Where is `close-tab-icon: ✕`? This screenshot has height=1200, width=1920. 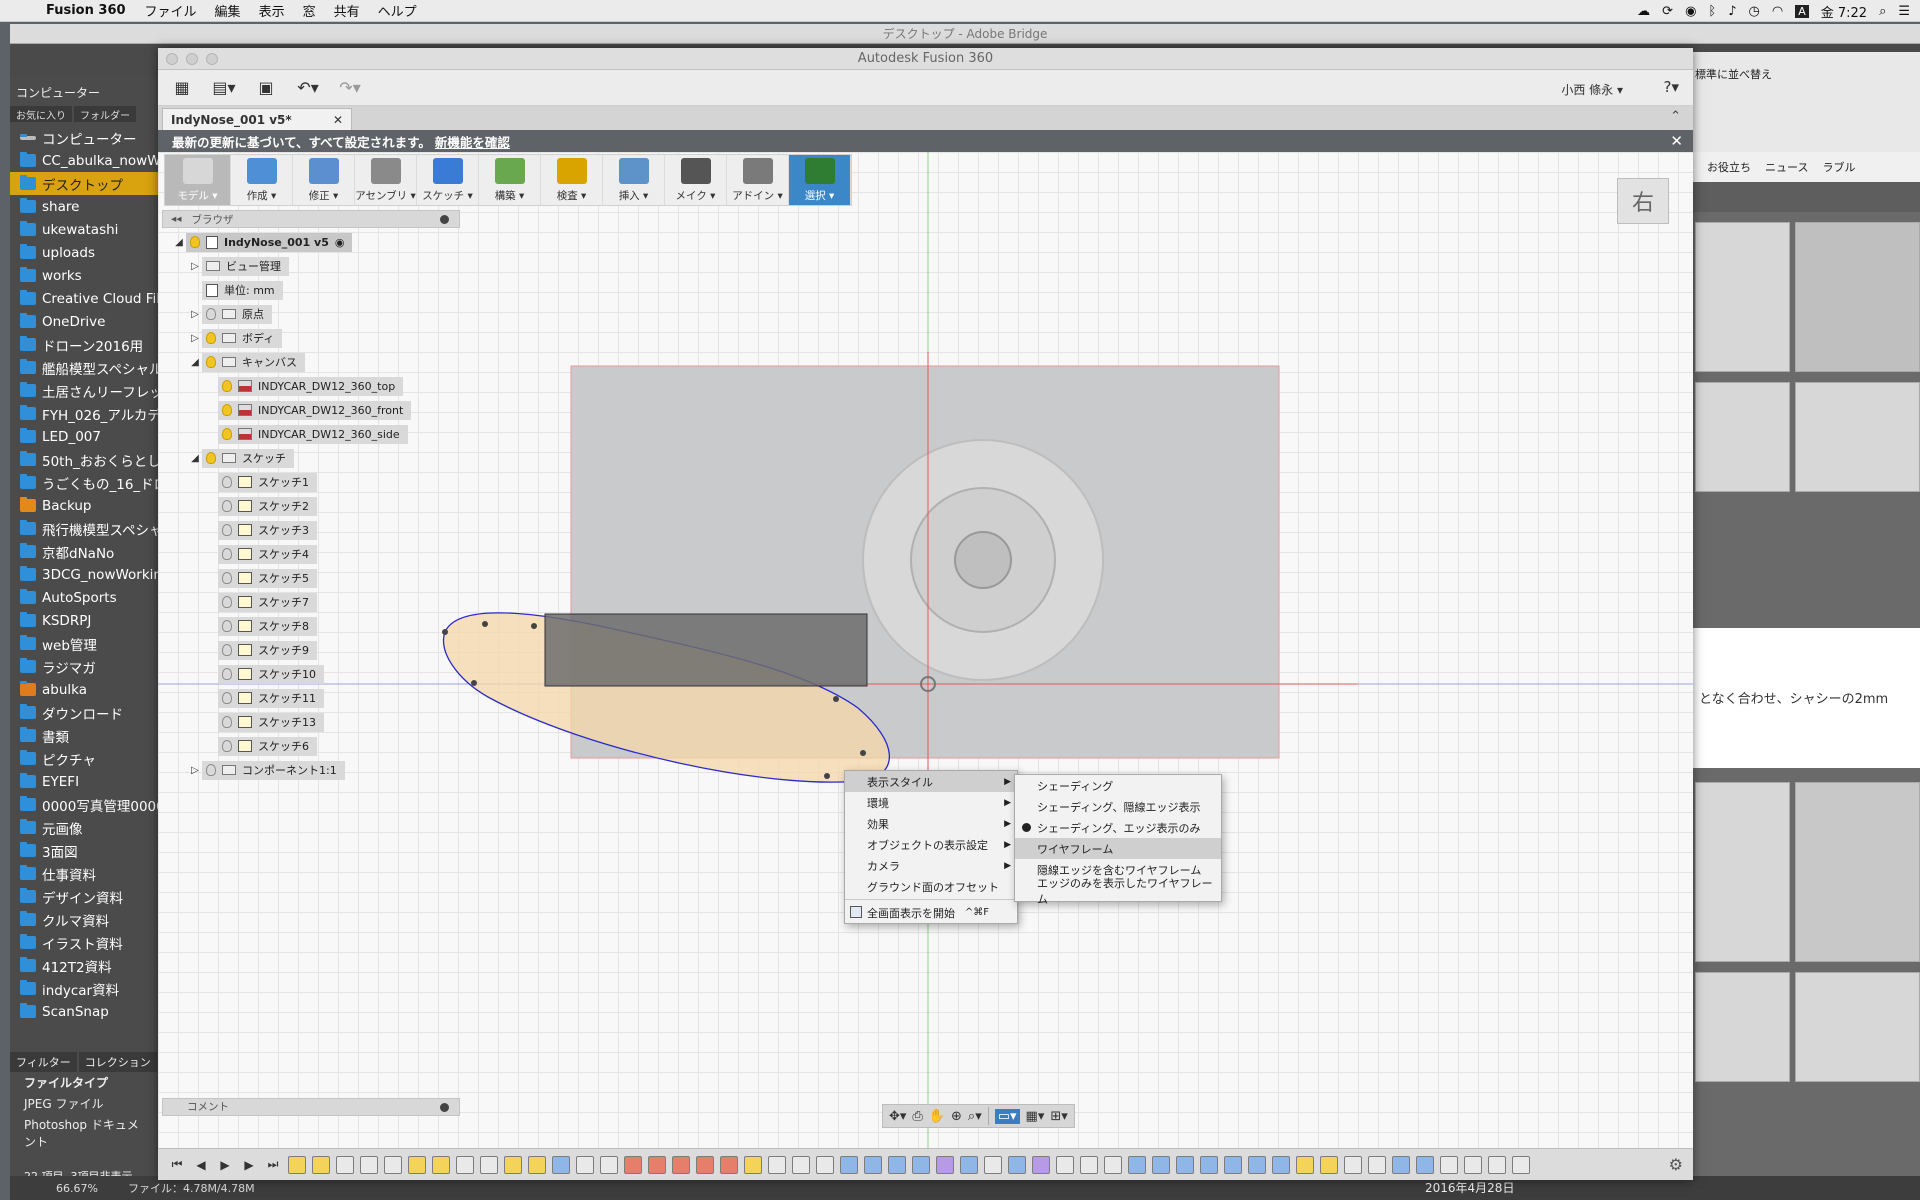
close-tab-icon: ✕ is located at coordinates (338, 120).